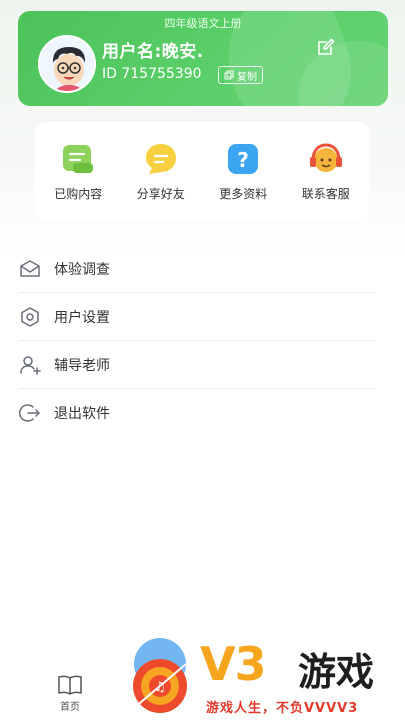  I want to click on menu-item-label: 辅导老师, so click(82, 365).